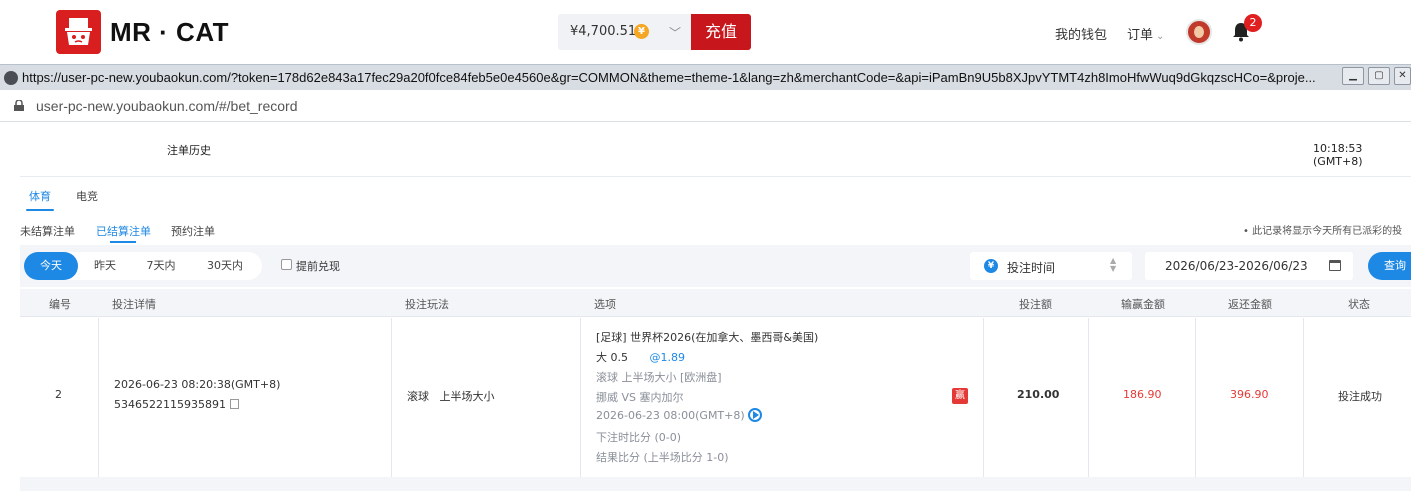 The image size is (1411, 491). What do you see at coordinates (19, 105) in the screenshot?
I see `lock-icon` at bounding box center [19, 105].